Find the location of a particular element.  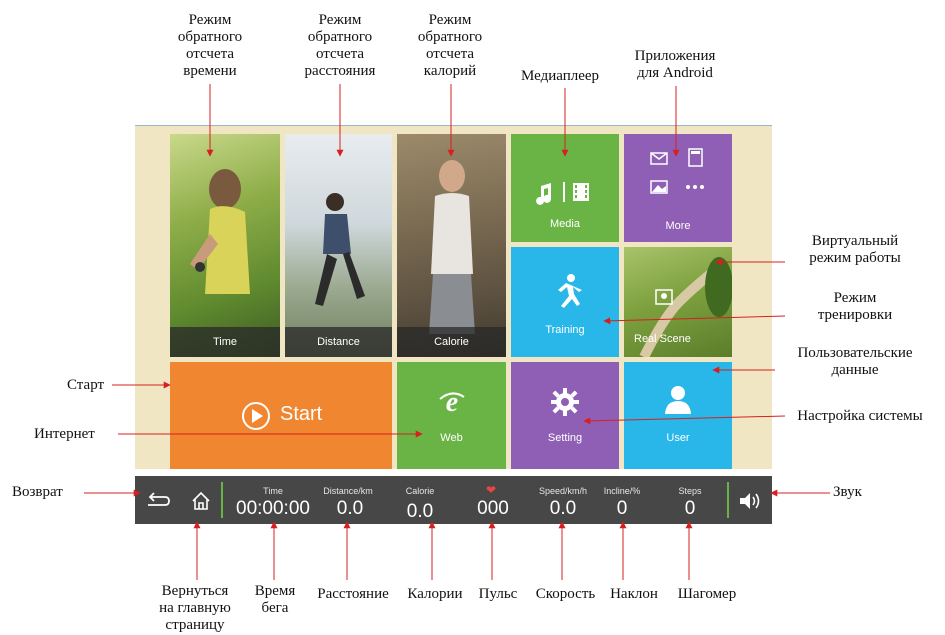

browser-e-icon: e is located at coordinates (452, 402).